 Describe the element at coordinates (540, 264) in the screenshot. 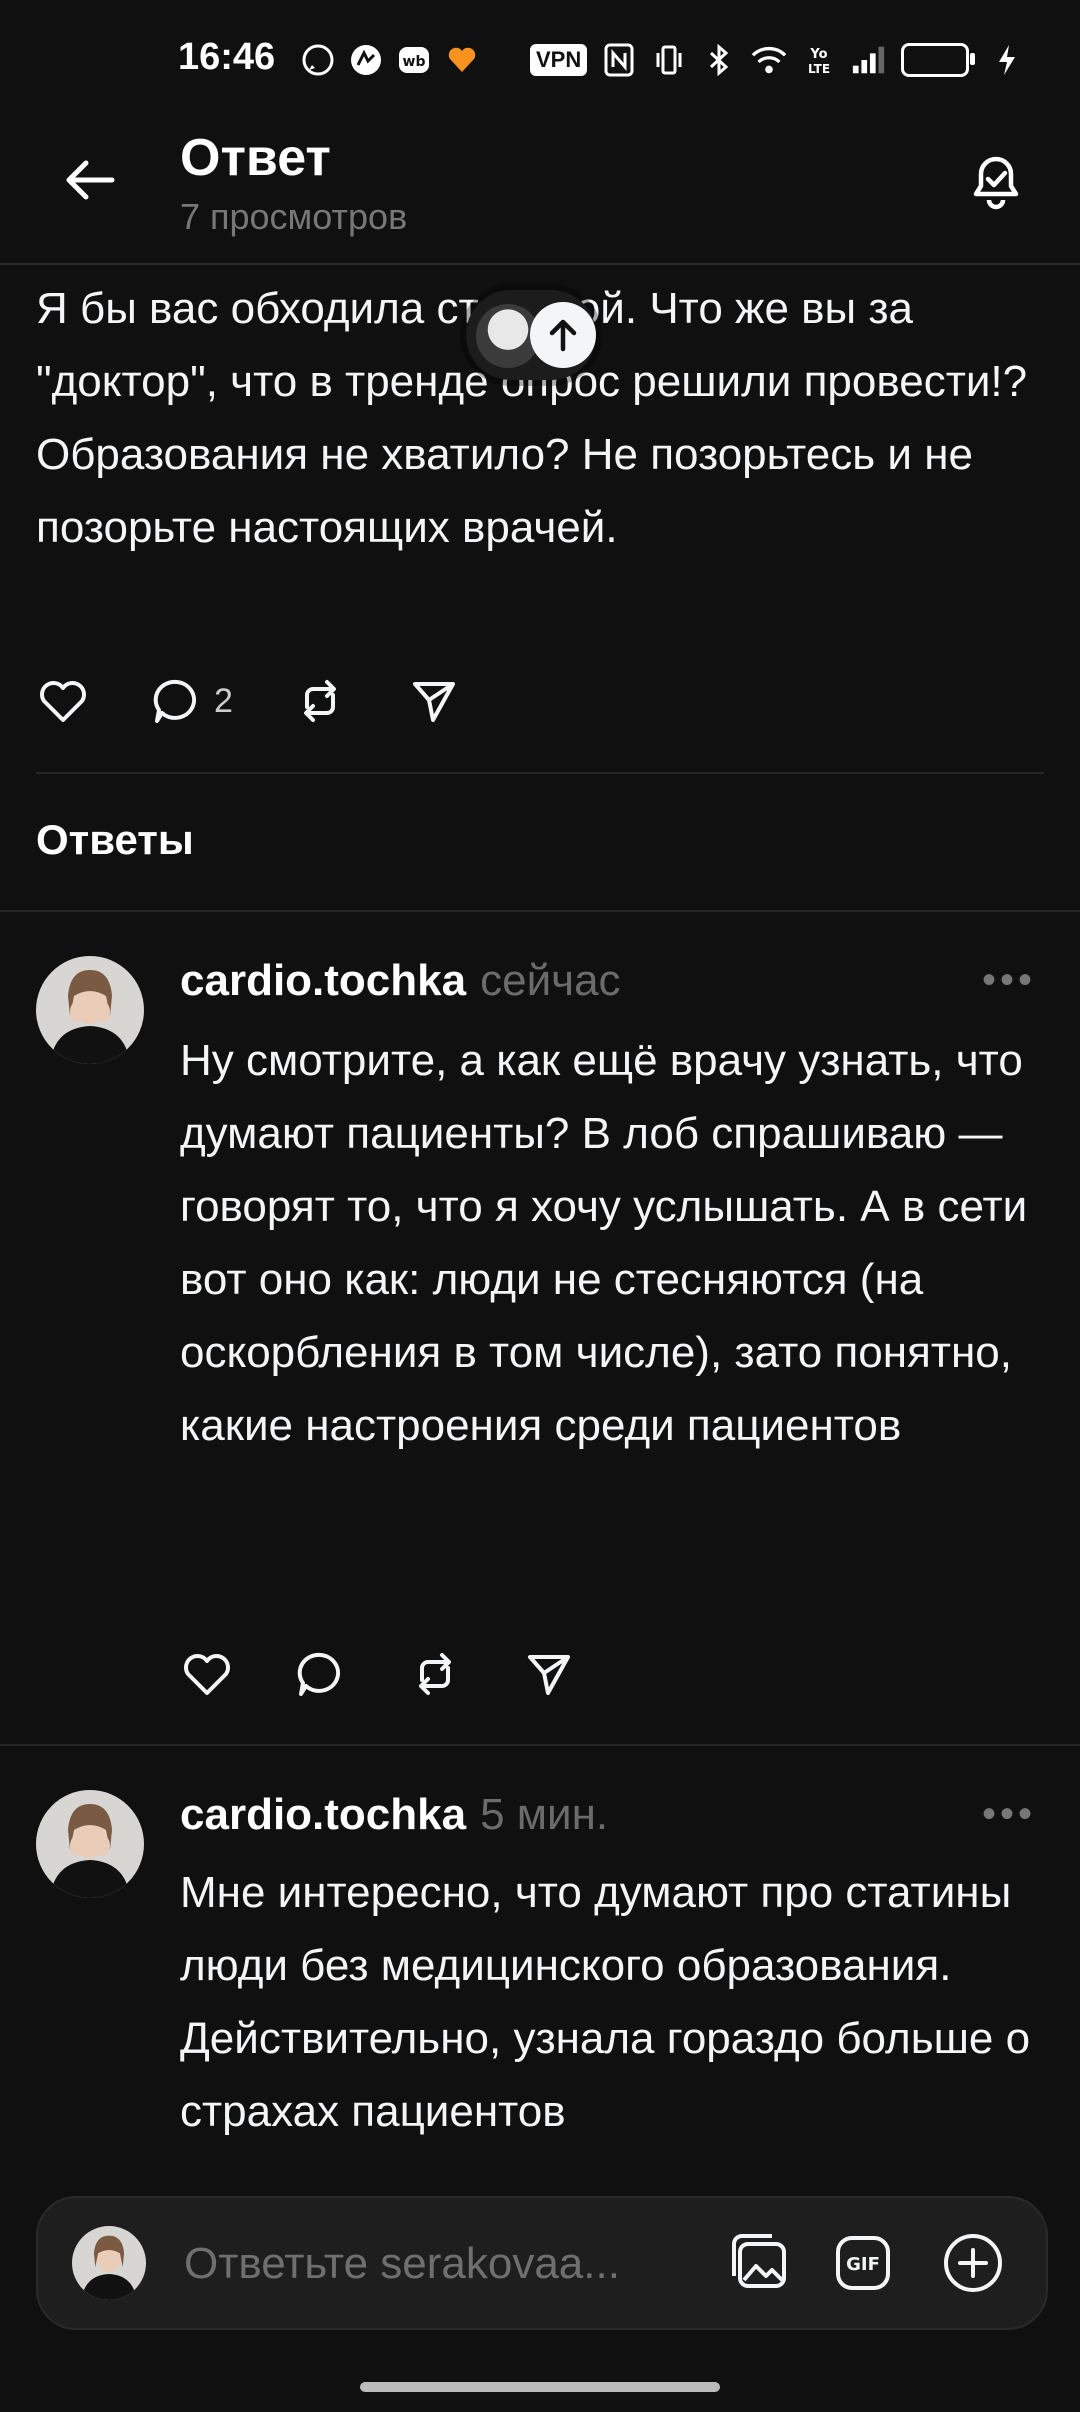

I see `header-divider` at that location.